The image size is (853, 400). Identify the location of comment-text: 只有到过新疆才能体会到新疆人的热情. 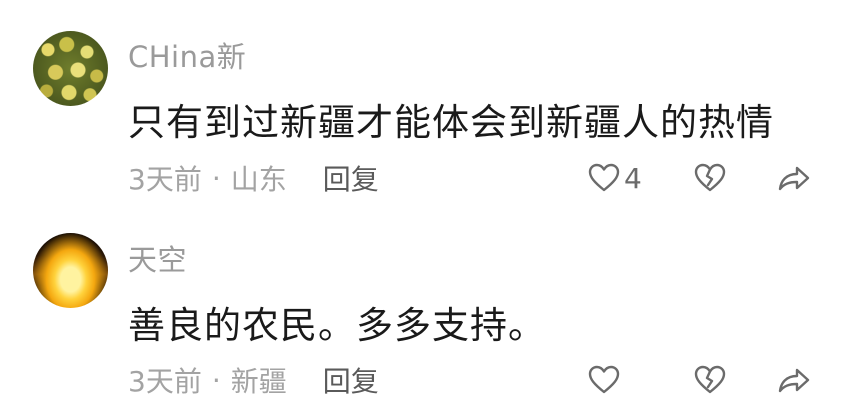
(451, 122).